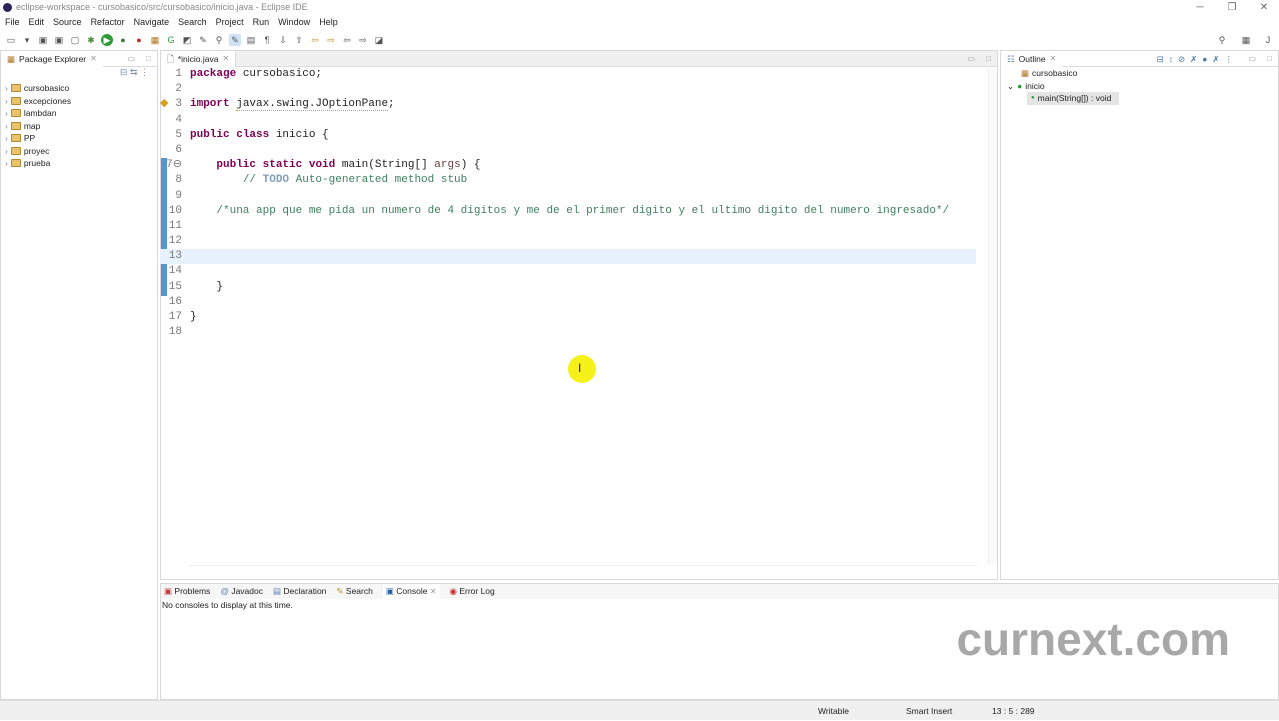 This screenshot has height=721, width=1279. Describe the element at coordinates (379, 40) in the screenshot. I see `pin-editor-icon: ◪` at that location.